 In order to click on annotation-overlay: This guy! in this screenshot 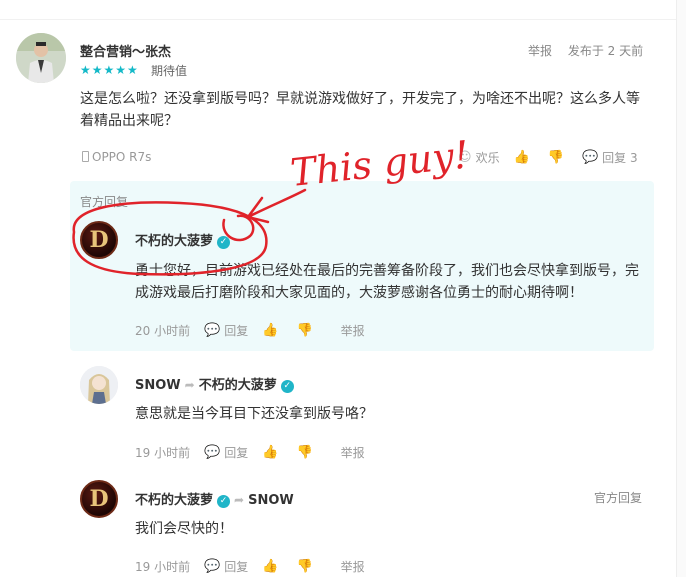, I will do `click(271, 204)`.